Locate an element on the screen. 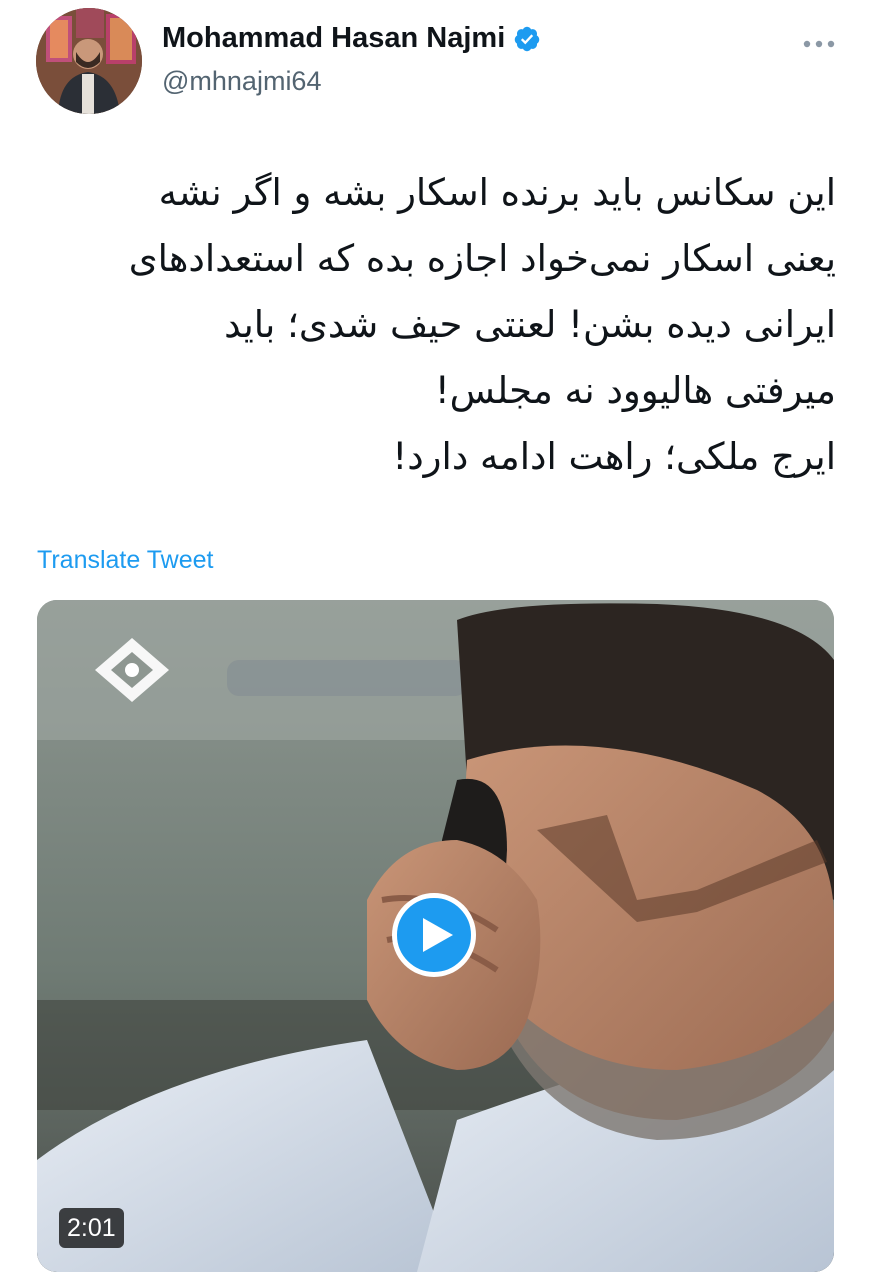  play-button is located at coordinates (434, 935).